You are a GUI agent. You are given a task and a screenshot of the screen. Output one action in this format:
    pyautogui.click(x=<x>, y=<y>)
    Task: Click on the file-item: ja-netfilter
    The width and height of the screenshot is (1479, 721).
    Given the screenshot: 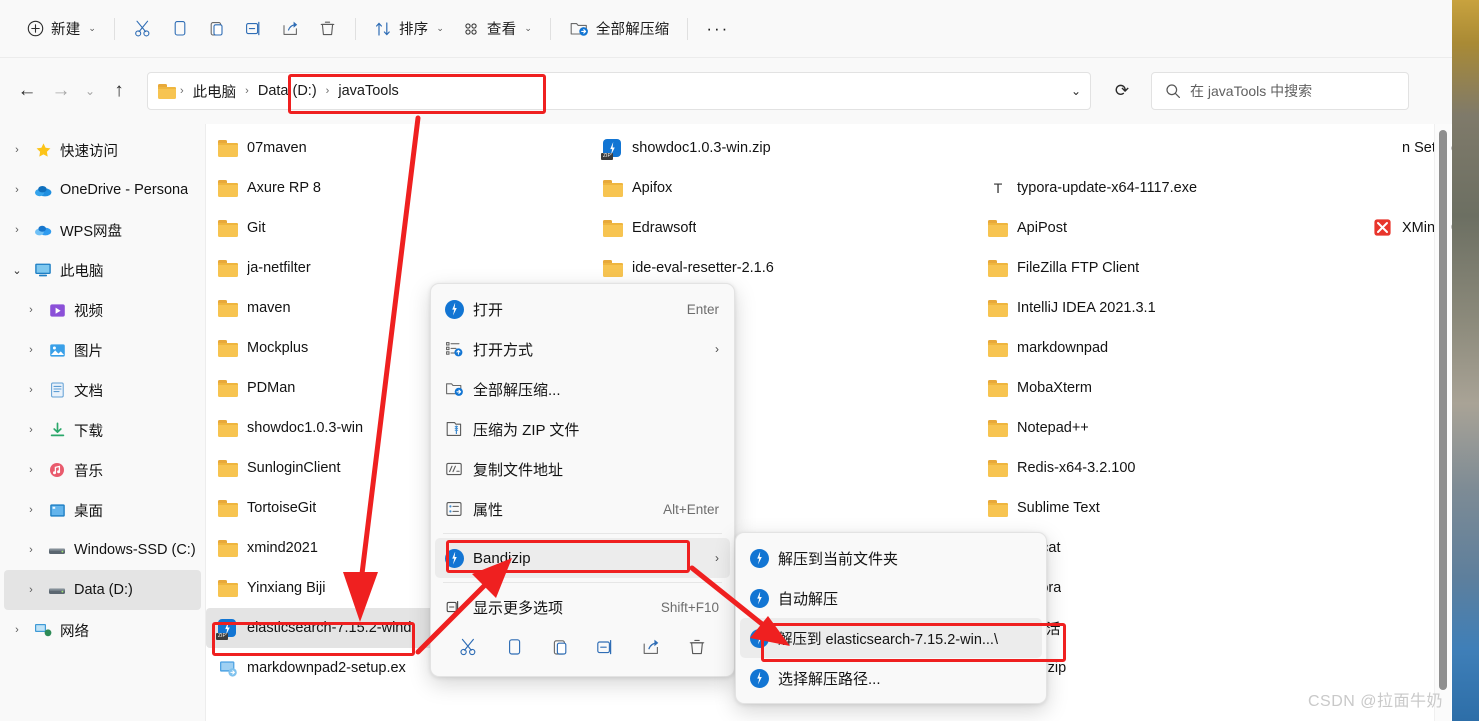 What is the action you would take?
    pyautogui.click(x=398, y=268)
    